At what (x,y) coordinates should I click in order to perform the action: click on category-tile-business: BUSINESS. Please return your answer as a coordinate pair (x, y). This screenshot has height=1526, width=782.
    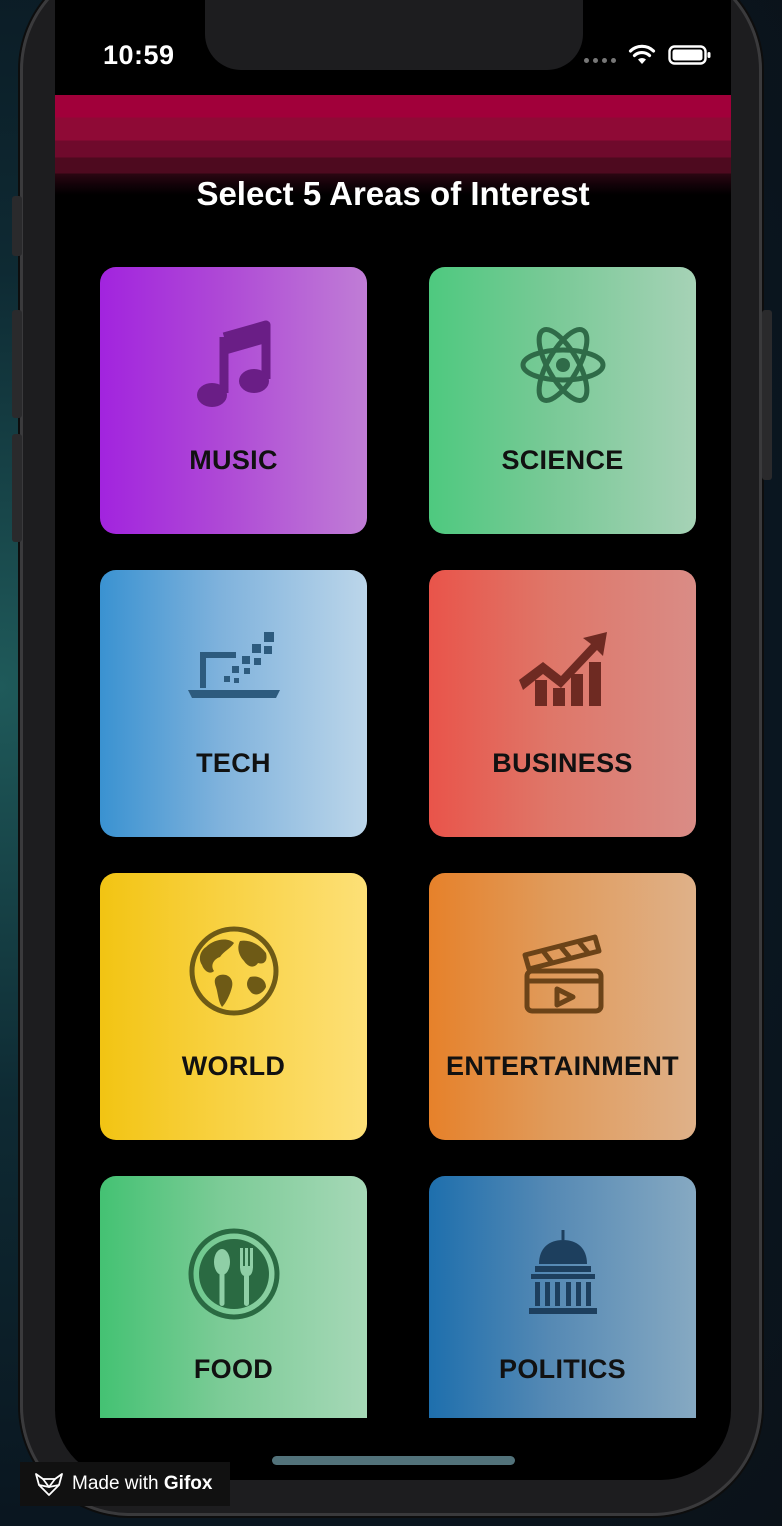
    Looking at the image, I should click on (562, 703).